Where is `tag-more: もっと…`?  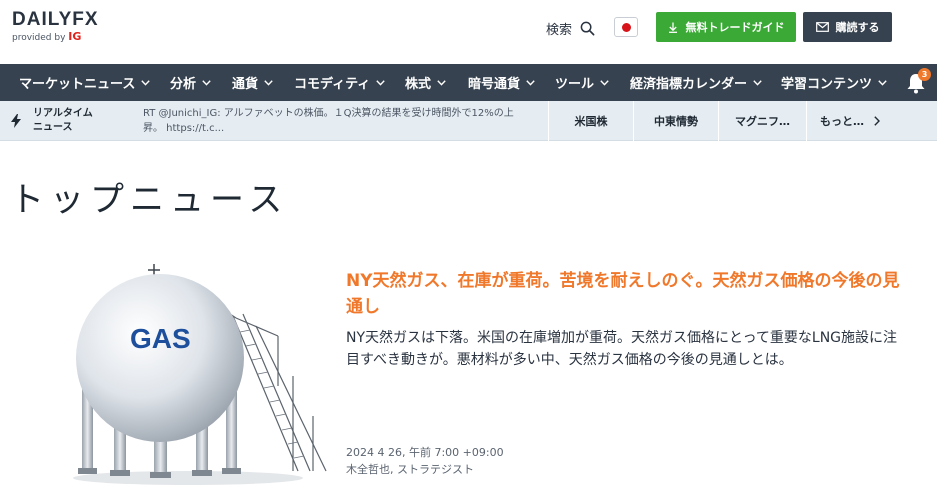 tag-more: もっと… is located at coordinates (849, 121).